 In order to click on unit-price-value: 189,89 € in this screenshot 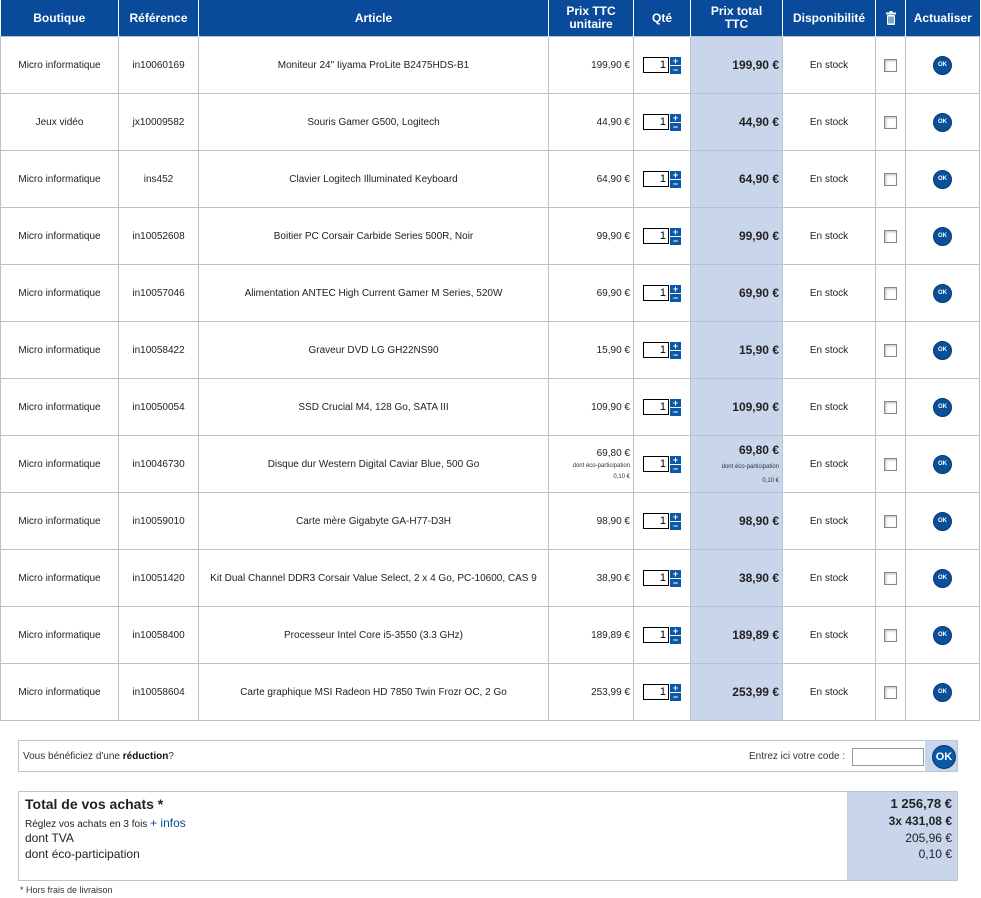, I will do `click(610, 635)`.